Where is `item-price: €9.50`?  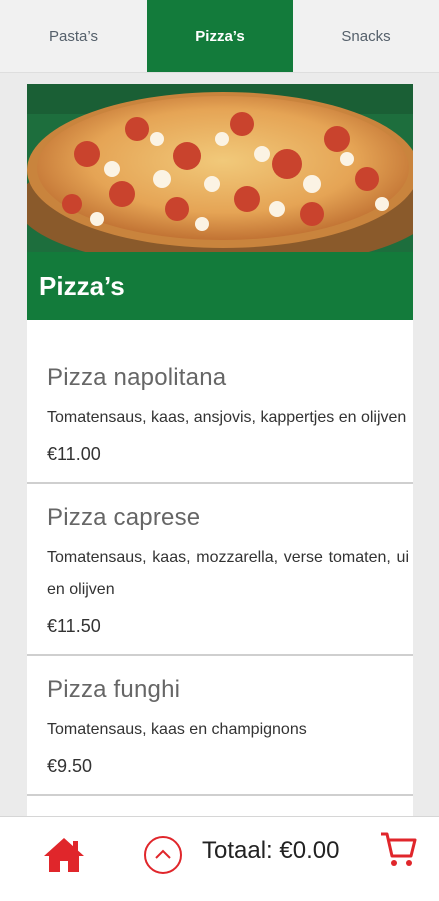
item-price: €9.50 is located at coordinates (70, 766).